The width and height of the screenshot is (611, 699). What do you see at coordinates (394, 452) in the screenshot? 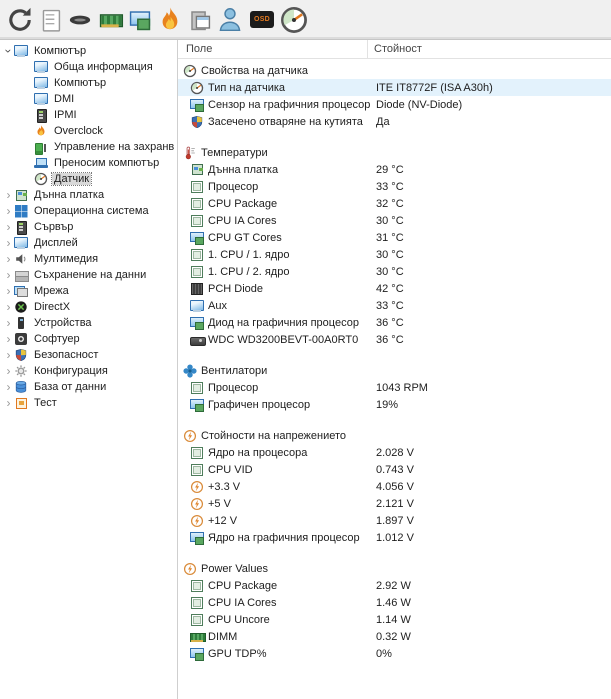
I see `field-row: Ядро на процесора 2.028 V` at bounding box center [394, 452].